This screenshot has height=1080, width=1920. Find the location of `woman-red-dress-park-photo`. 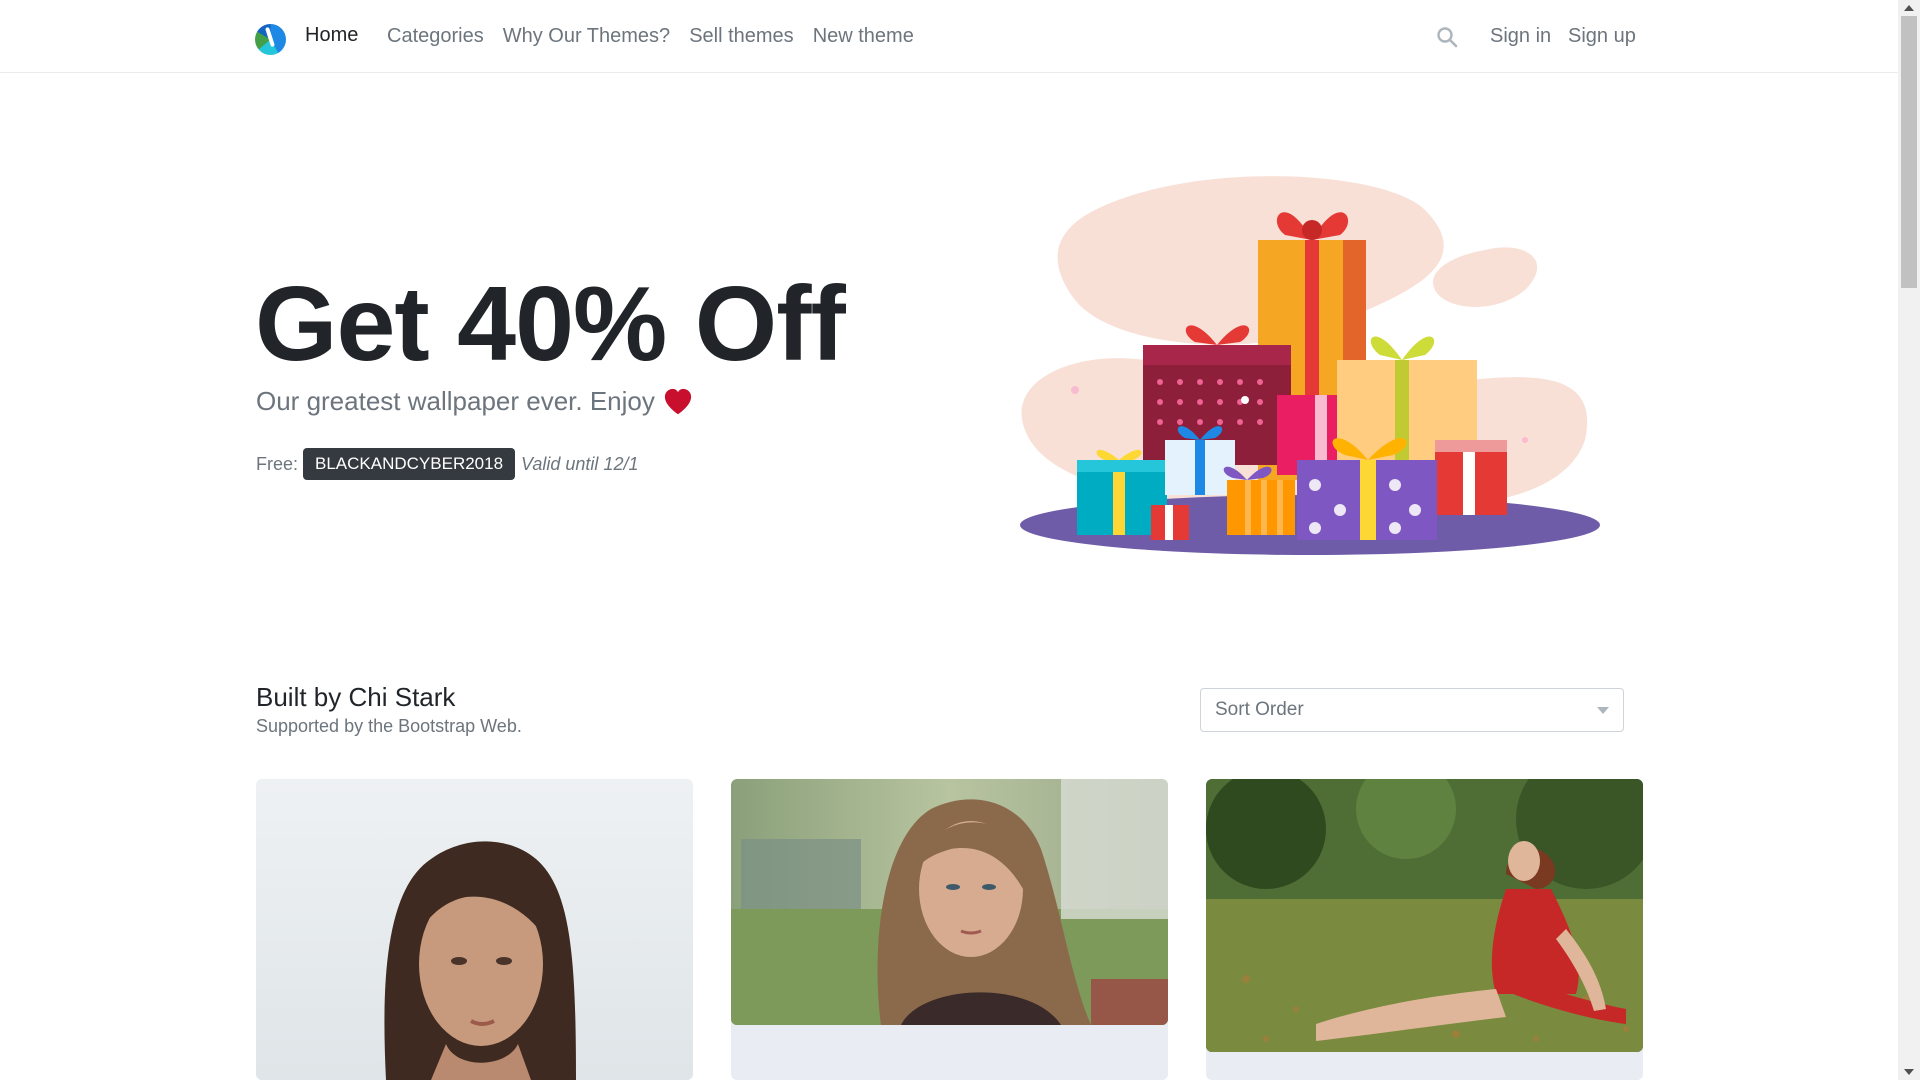

woman-red-dress-park-photo is located at coordinates (1424, 915).